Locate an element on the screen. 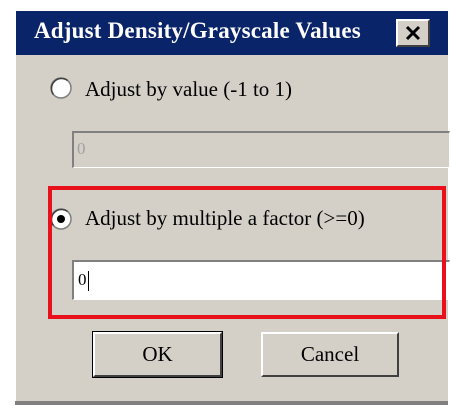  title-bar: Adjust Density/Grayscale Values is located at coordinates (232, 33).